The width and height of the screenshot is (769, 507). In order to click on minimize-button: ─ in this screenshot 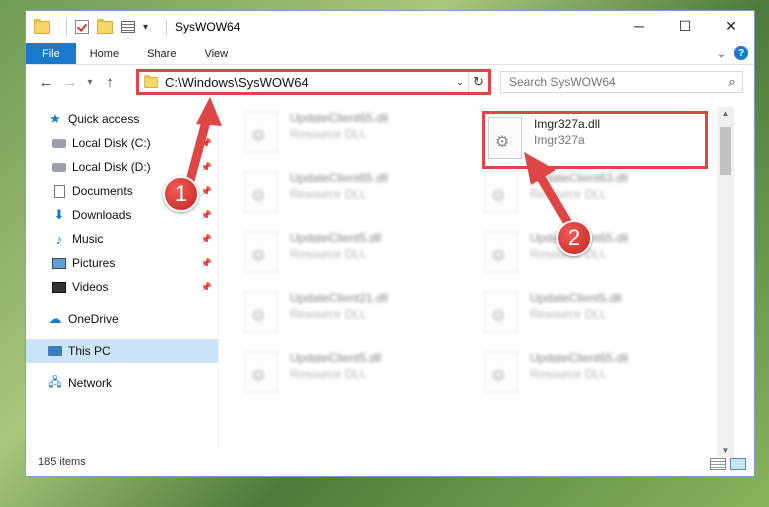, I will do `click(639, 26)`.